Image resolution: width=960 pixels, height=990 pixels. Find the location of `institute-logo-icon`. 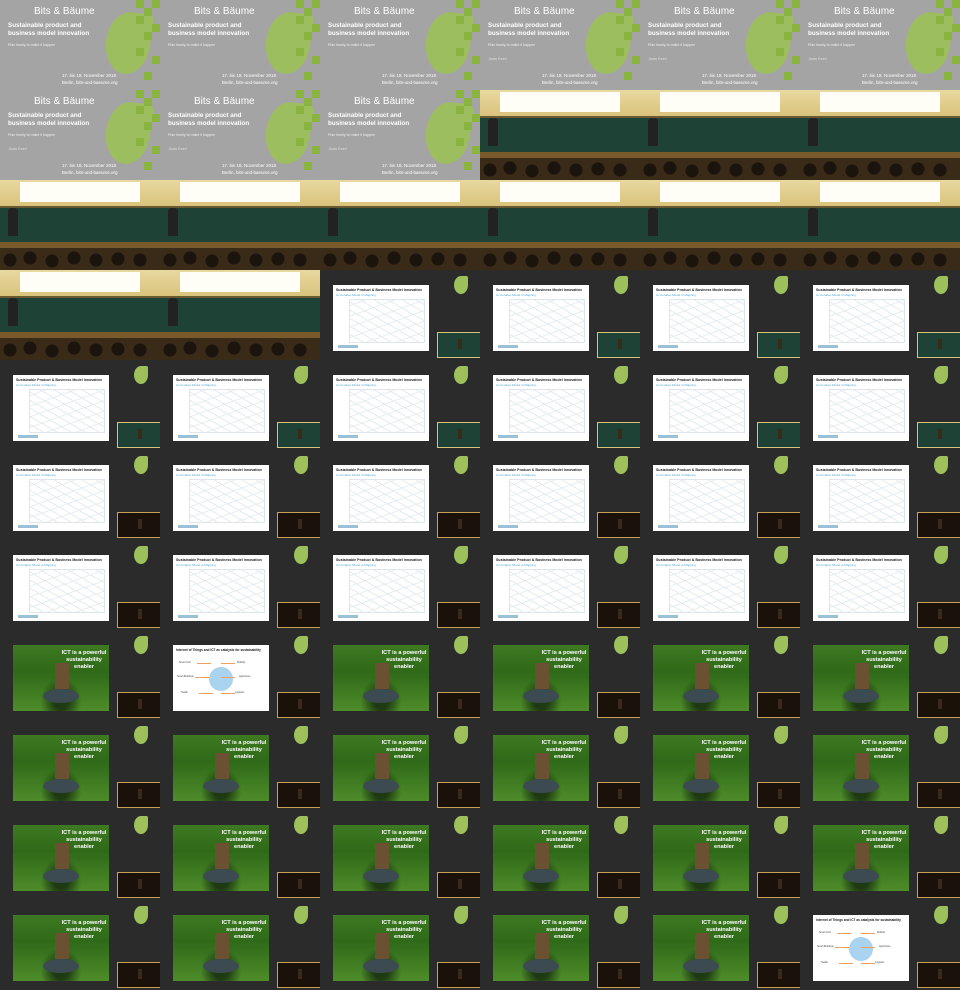

institute-logo-icon is located at coordinates (348, 346).